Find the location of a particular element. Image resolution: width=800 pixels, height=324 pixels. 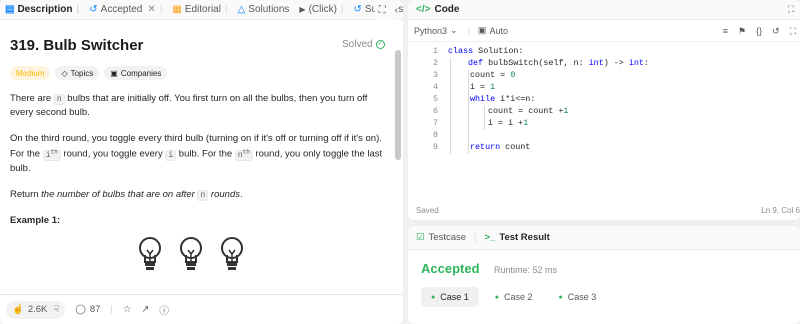

auto-label: Auto is located at coordinates (498, 30).